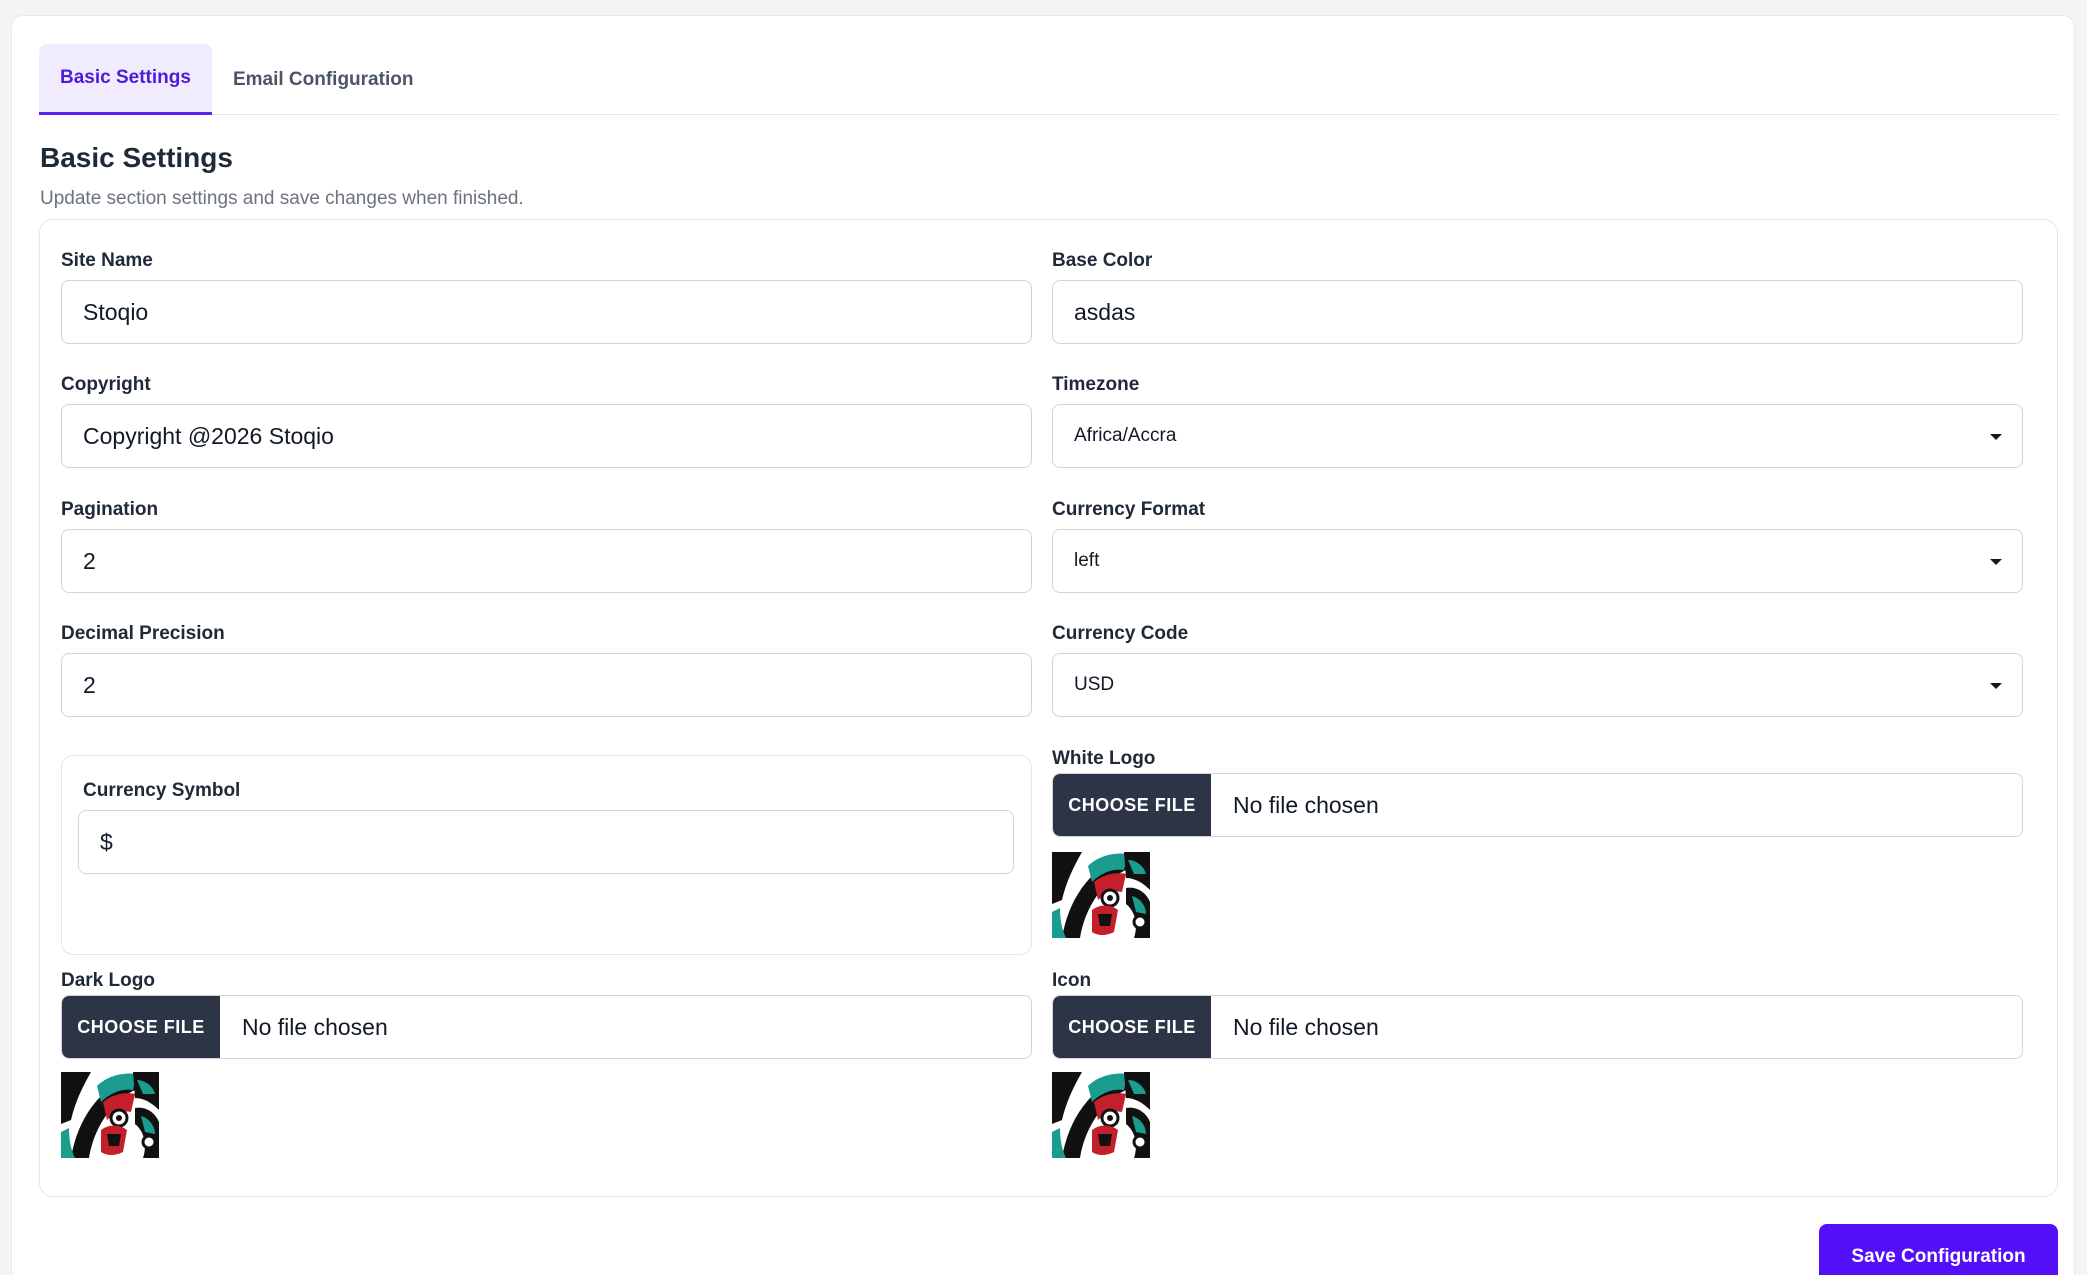  Describe the element at coordinates (546, 1027) in the screenshot. I see `dark-logo-file-input: CHOOSE FILE No file chosen` at that location.